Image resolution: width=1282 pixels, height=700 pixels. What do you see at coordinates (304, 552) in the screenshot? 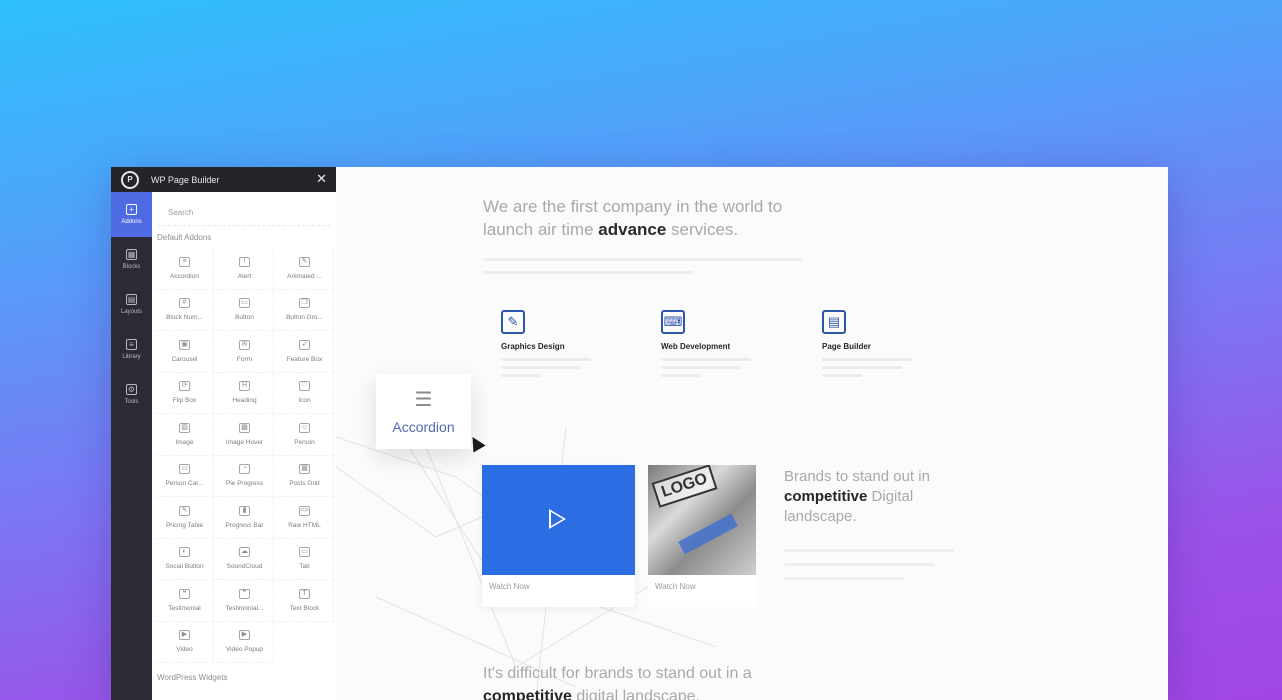
I see `tab-icon: ▭` at bounding box center [304, 552].